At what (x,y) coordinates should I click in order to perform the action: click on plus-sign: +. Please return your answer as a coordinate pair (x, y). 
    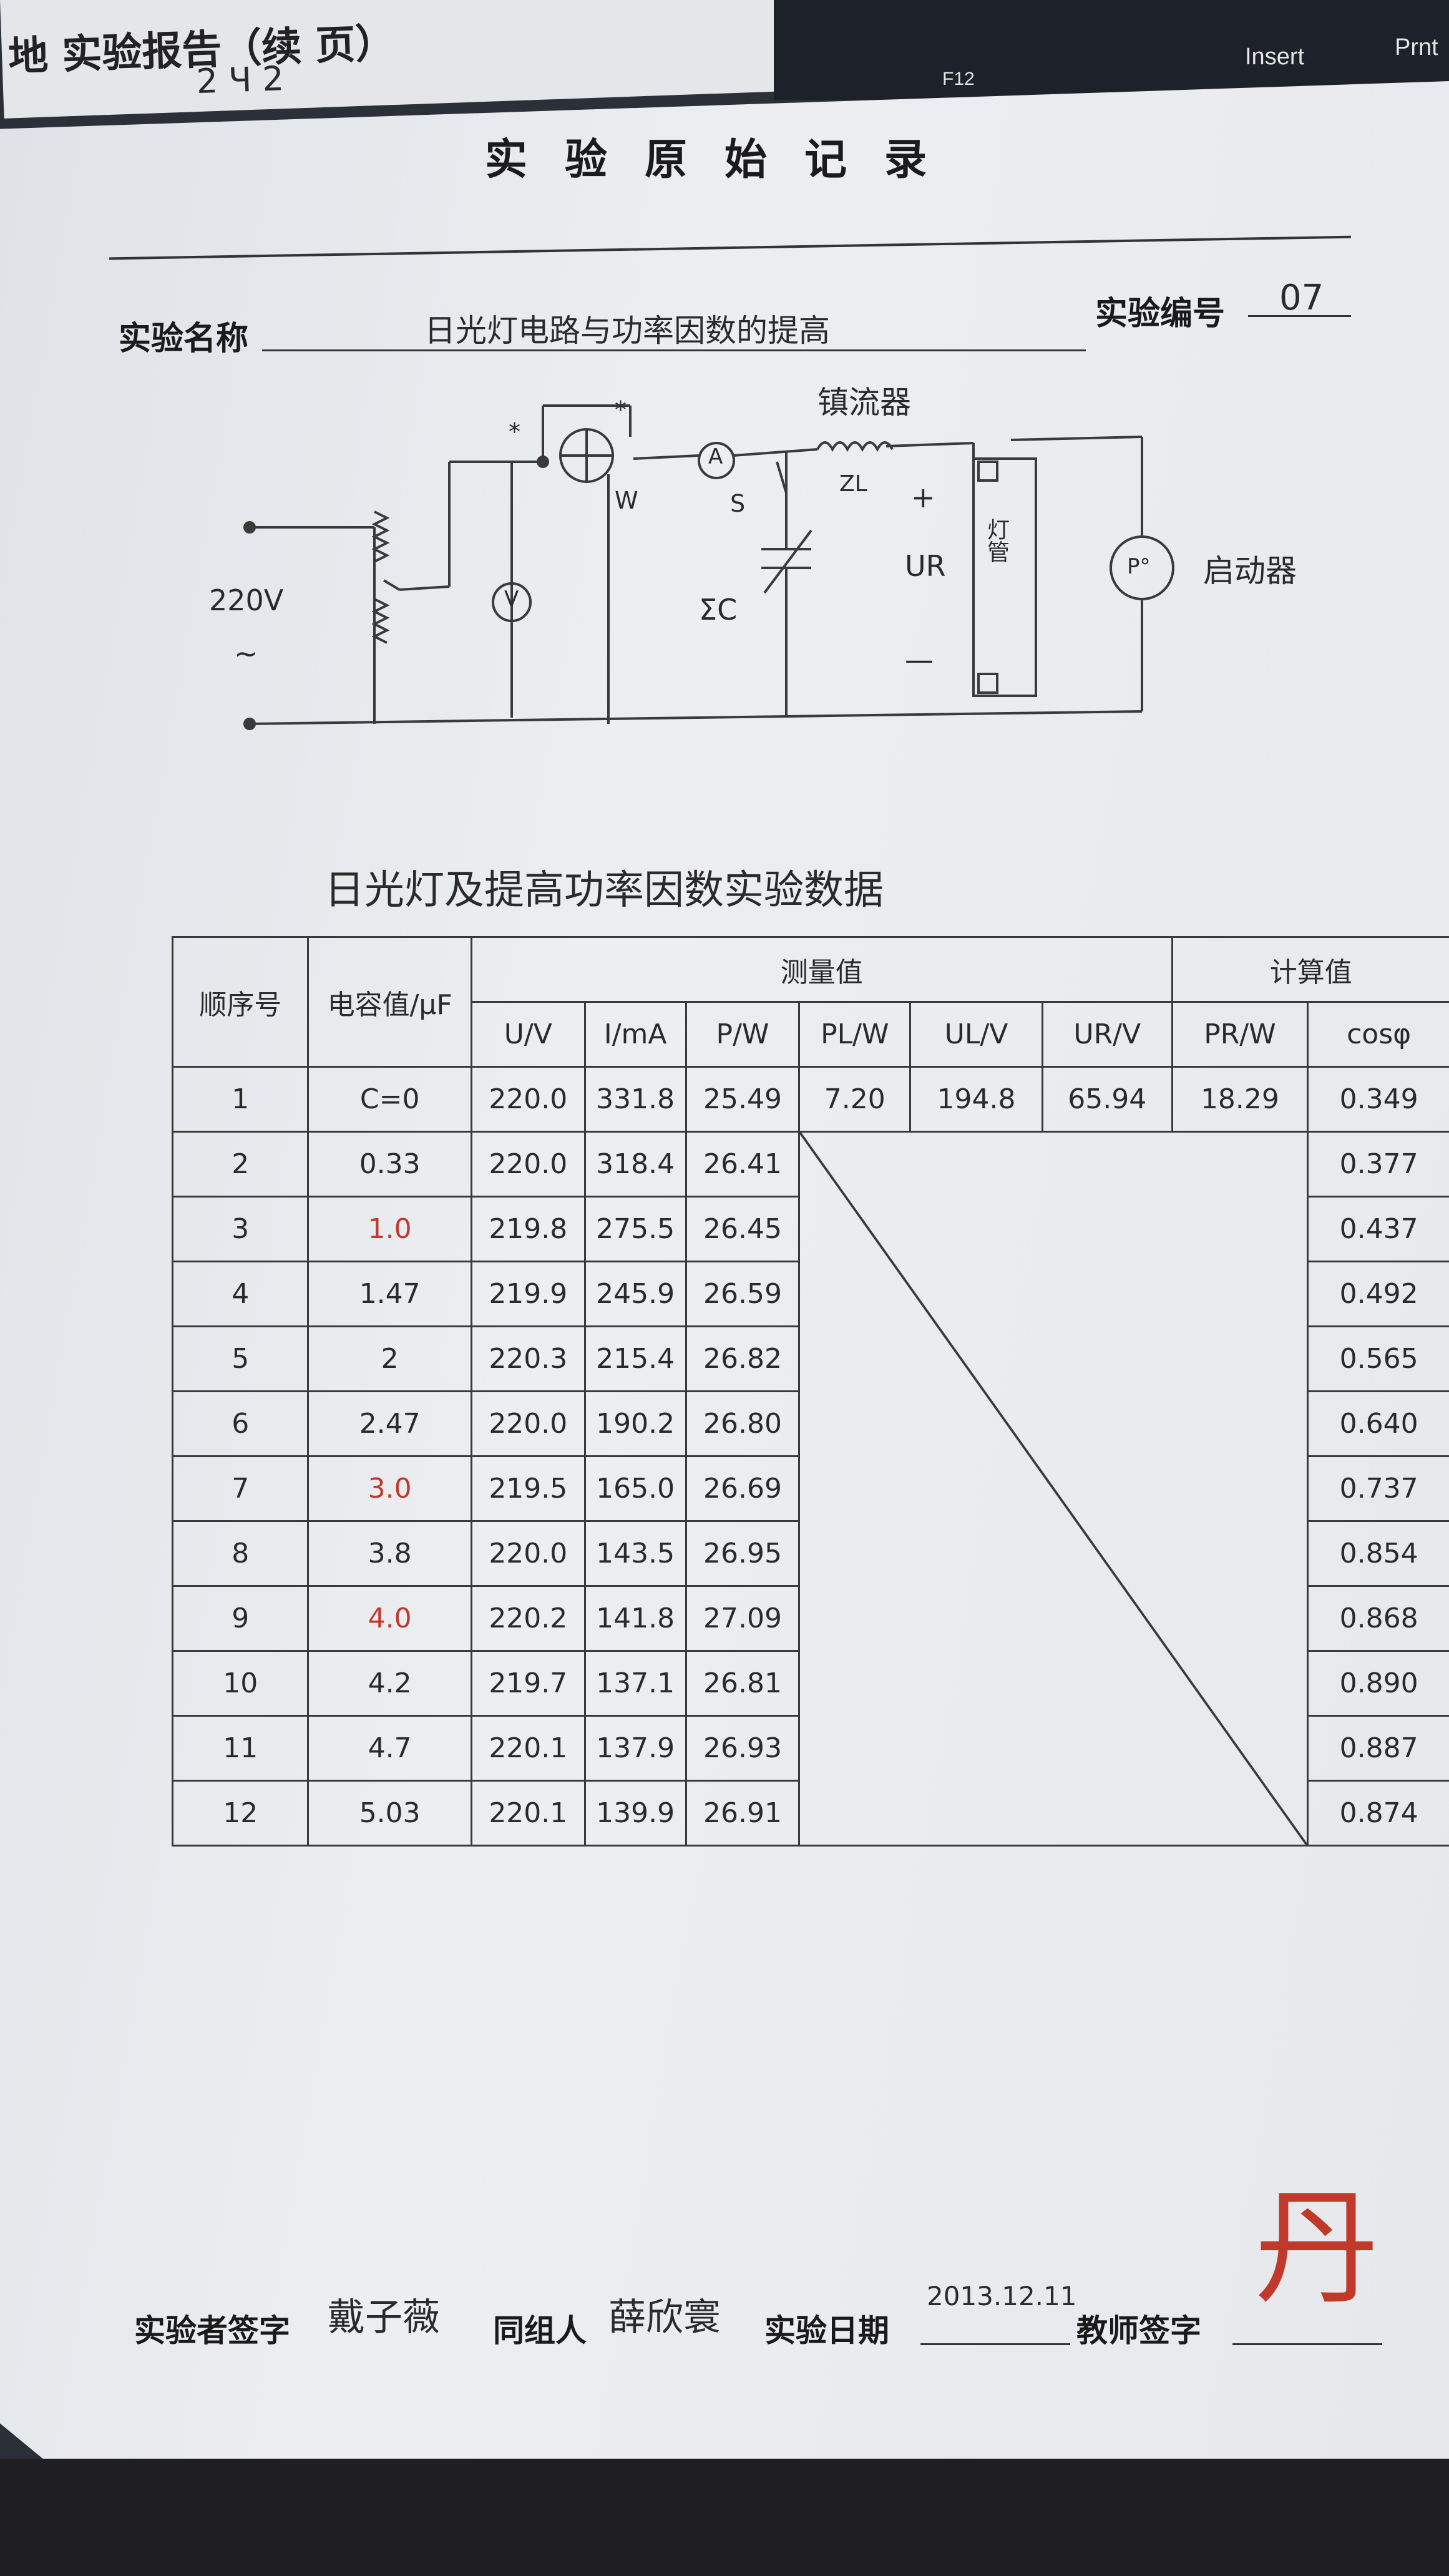
    Looking at the image, I should click on (923, 497).